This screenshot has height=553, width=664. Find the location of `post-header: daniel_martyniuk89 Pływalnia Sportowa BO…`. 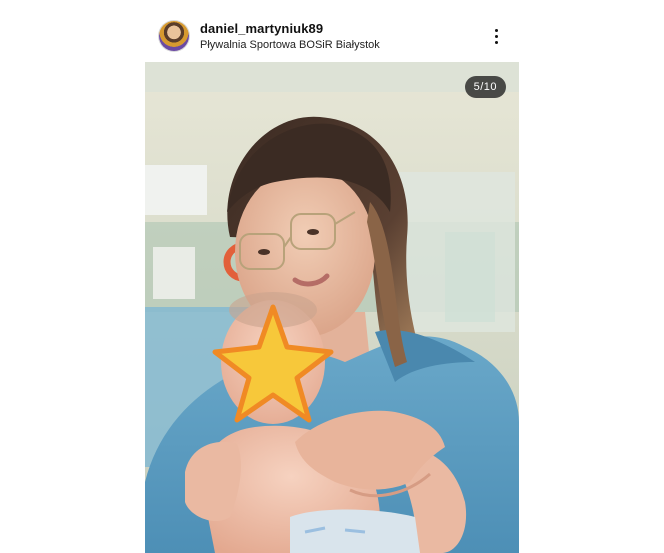

post-header: daniel_martyniuk89 Pływalnia Sportowa BO… is located at coordinates (332, 37).